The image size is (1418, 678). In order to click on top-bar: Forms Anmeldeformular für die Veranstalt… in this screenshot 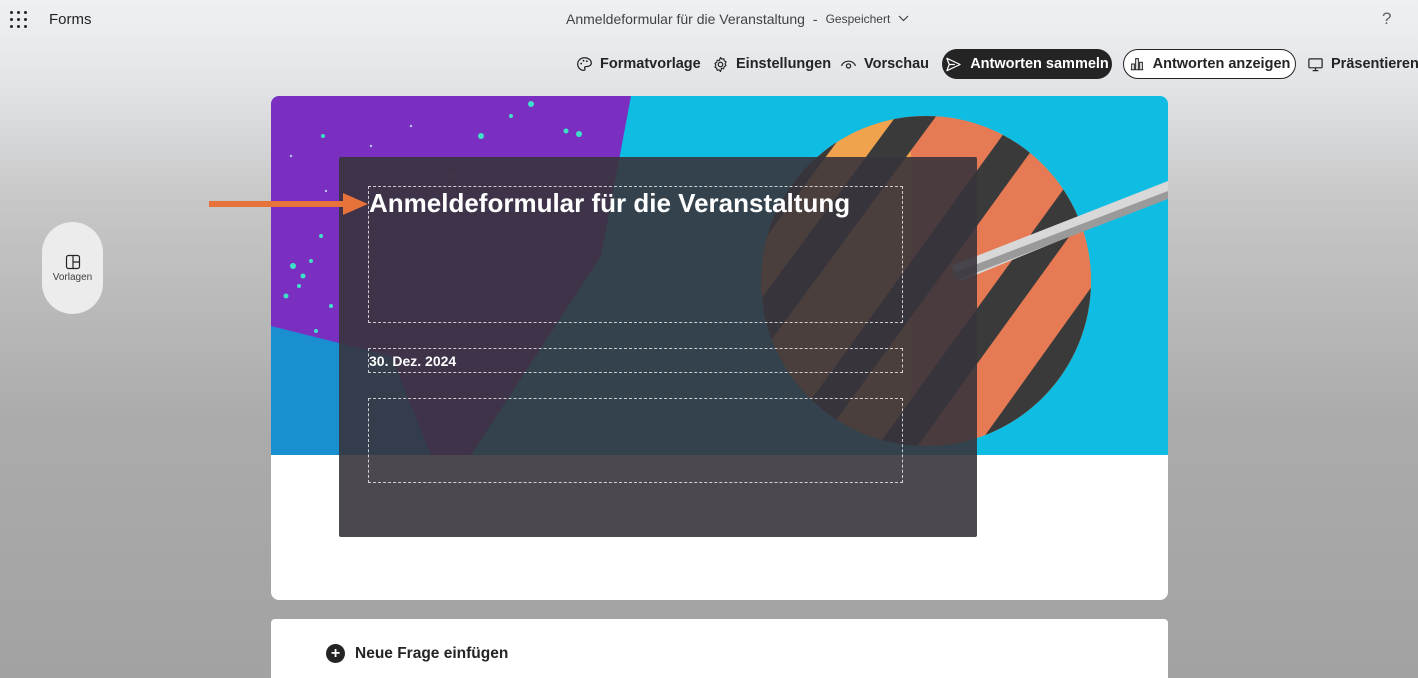, I will do `click(709, 20)`.